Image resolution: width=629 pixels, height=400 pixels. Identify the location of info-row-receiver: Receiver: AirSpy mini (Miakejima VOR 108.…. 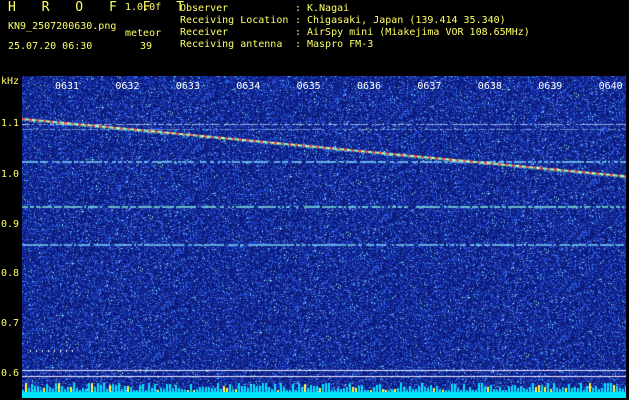
(355, 32).